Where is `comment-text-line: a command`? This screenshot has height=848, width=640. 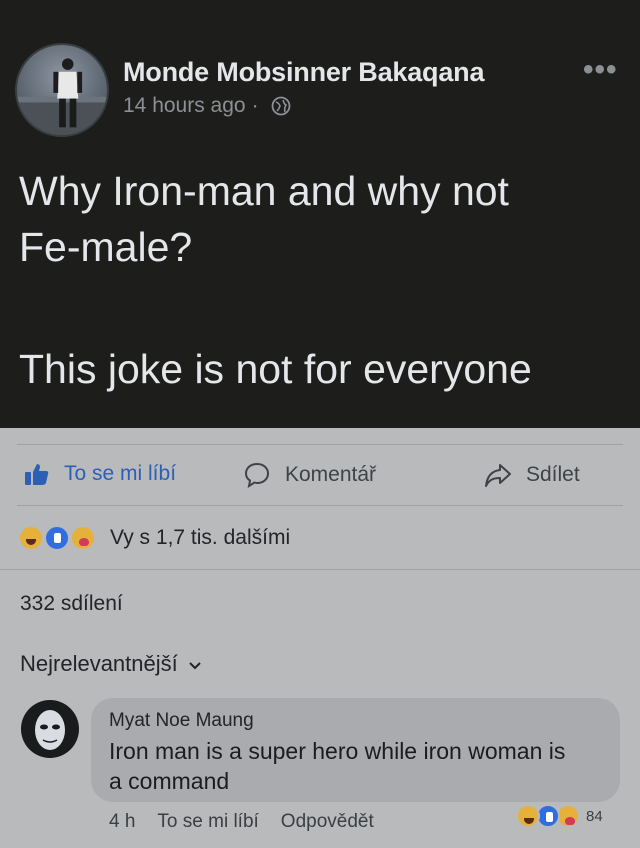 comment-text-line: a command is located at coordinates (169, 781).